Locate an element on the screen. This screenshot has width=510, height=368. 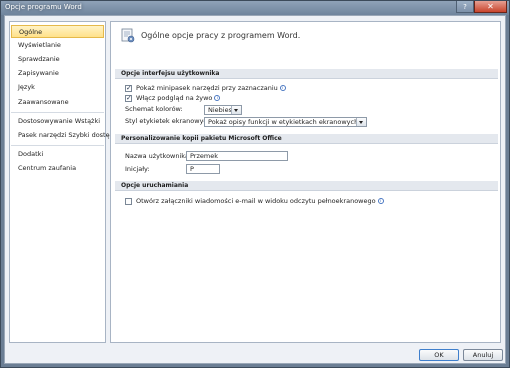
sidebar-item-proofing: Sprawdzanie is located at coordinates (57, 59).